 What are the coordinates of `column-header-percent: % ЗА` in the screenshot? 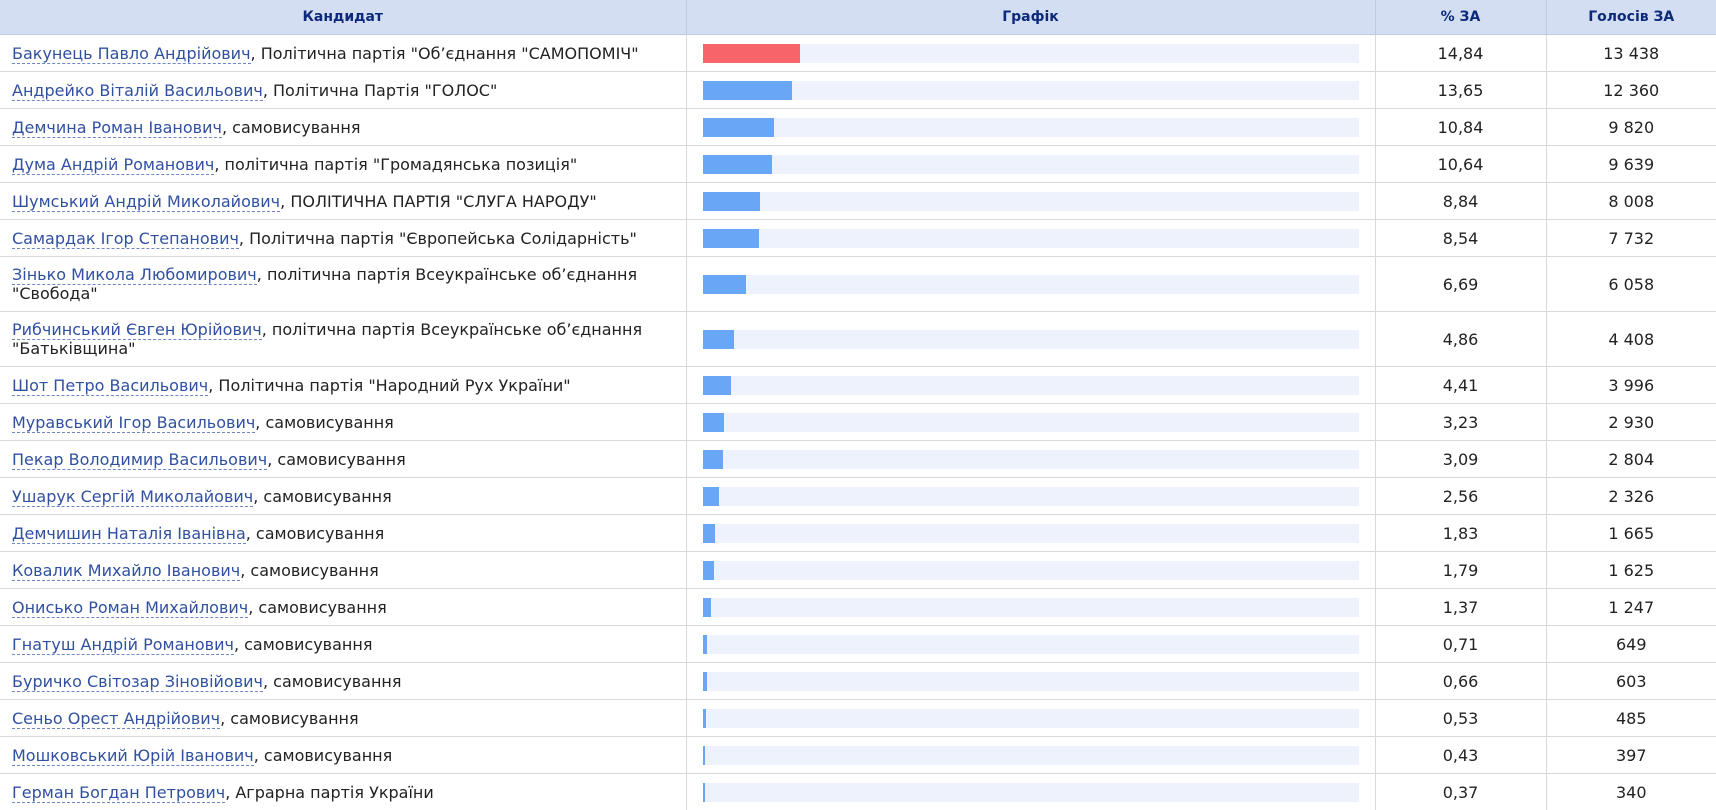 It's located at (1460, 17).